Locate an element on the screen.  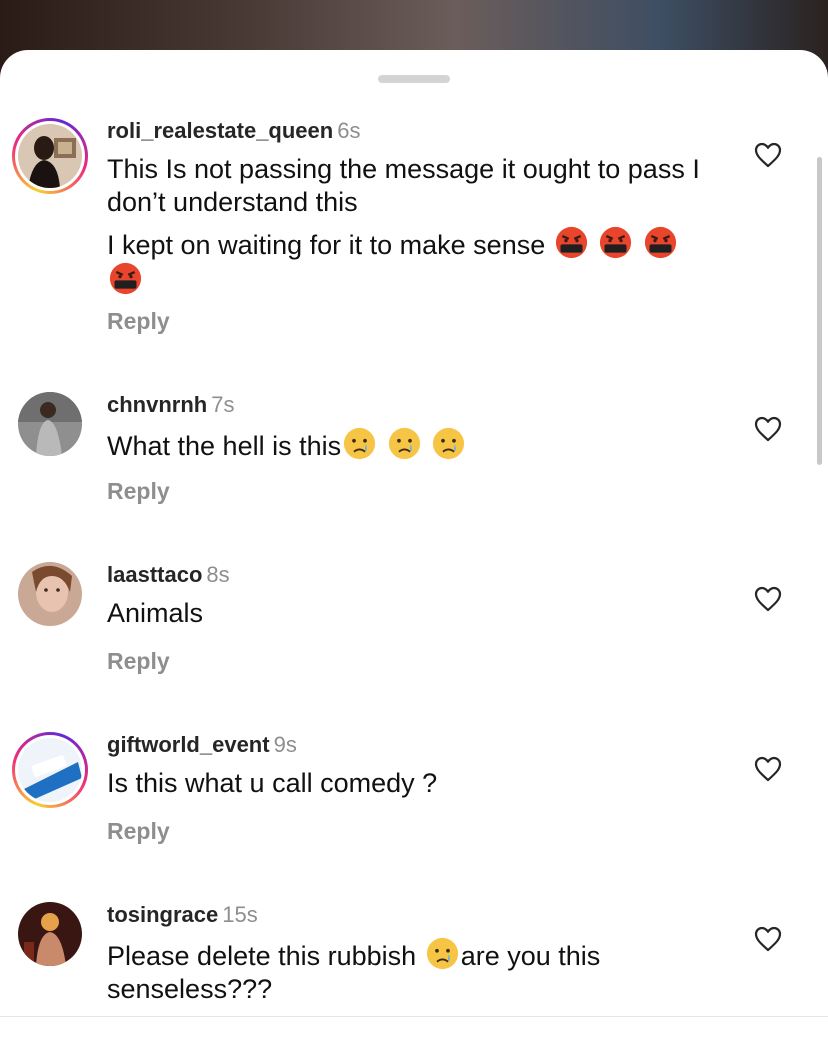
comment-line: Is this what u call comedy ? is located at coordinates (272, 783).